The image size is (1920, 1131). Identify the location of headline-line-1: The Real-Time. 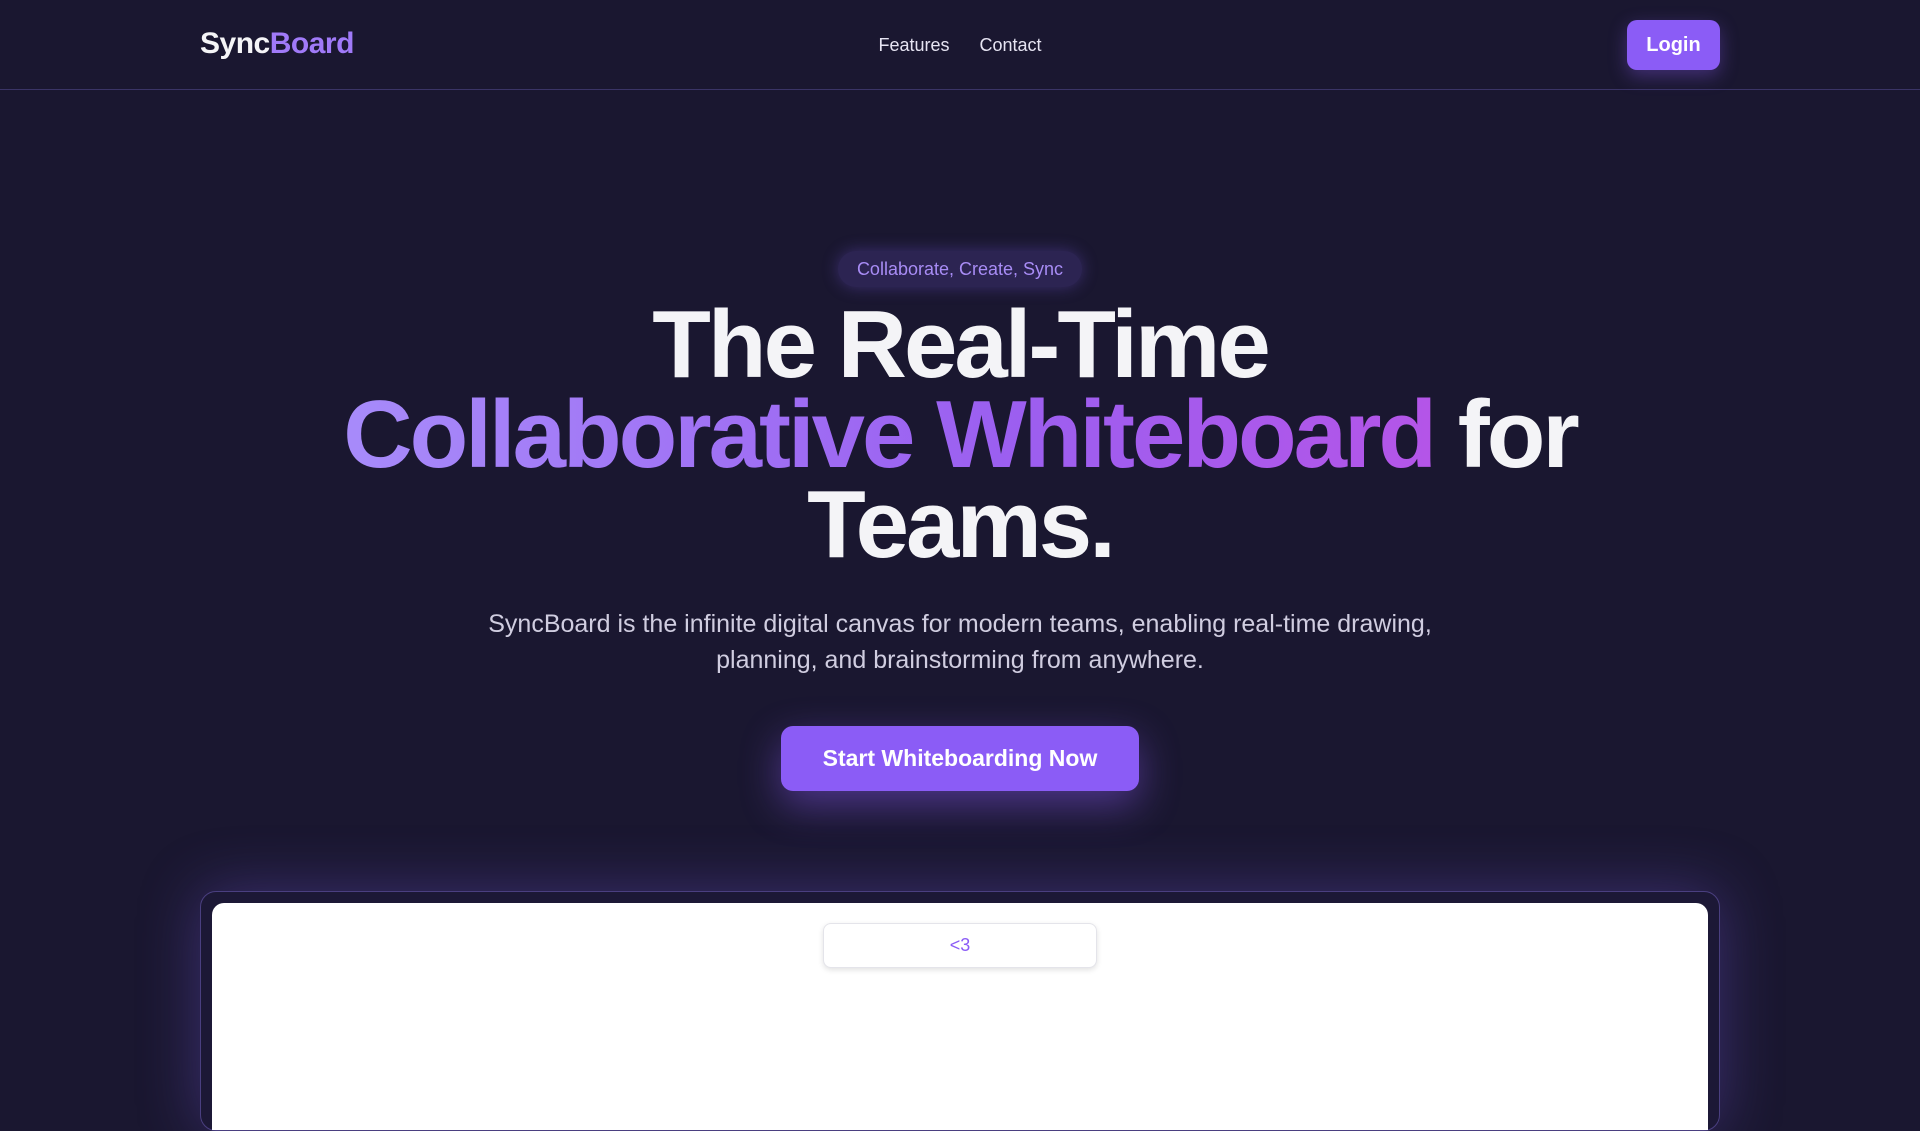
(961, 344).